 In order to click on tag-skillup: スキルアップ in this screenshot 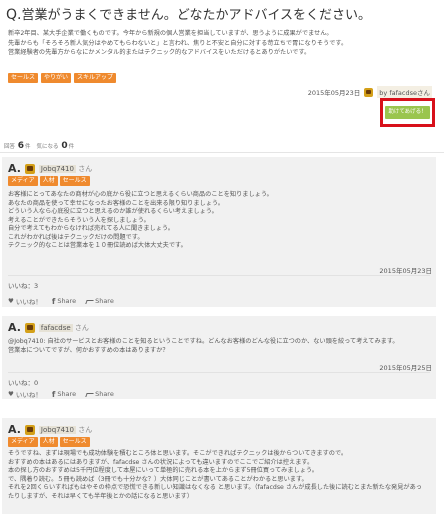, I will do `click(95, 78)`.